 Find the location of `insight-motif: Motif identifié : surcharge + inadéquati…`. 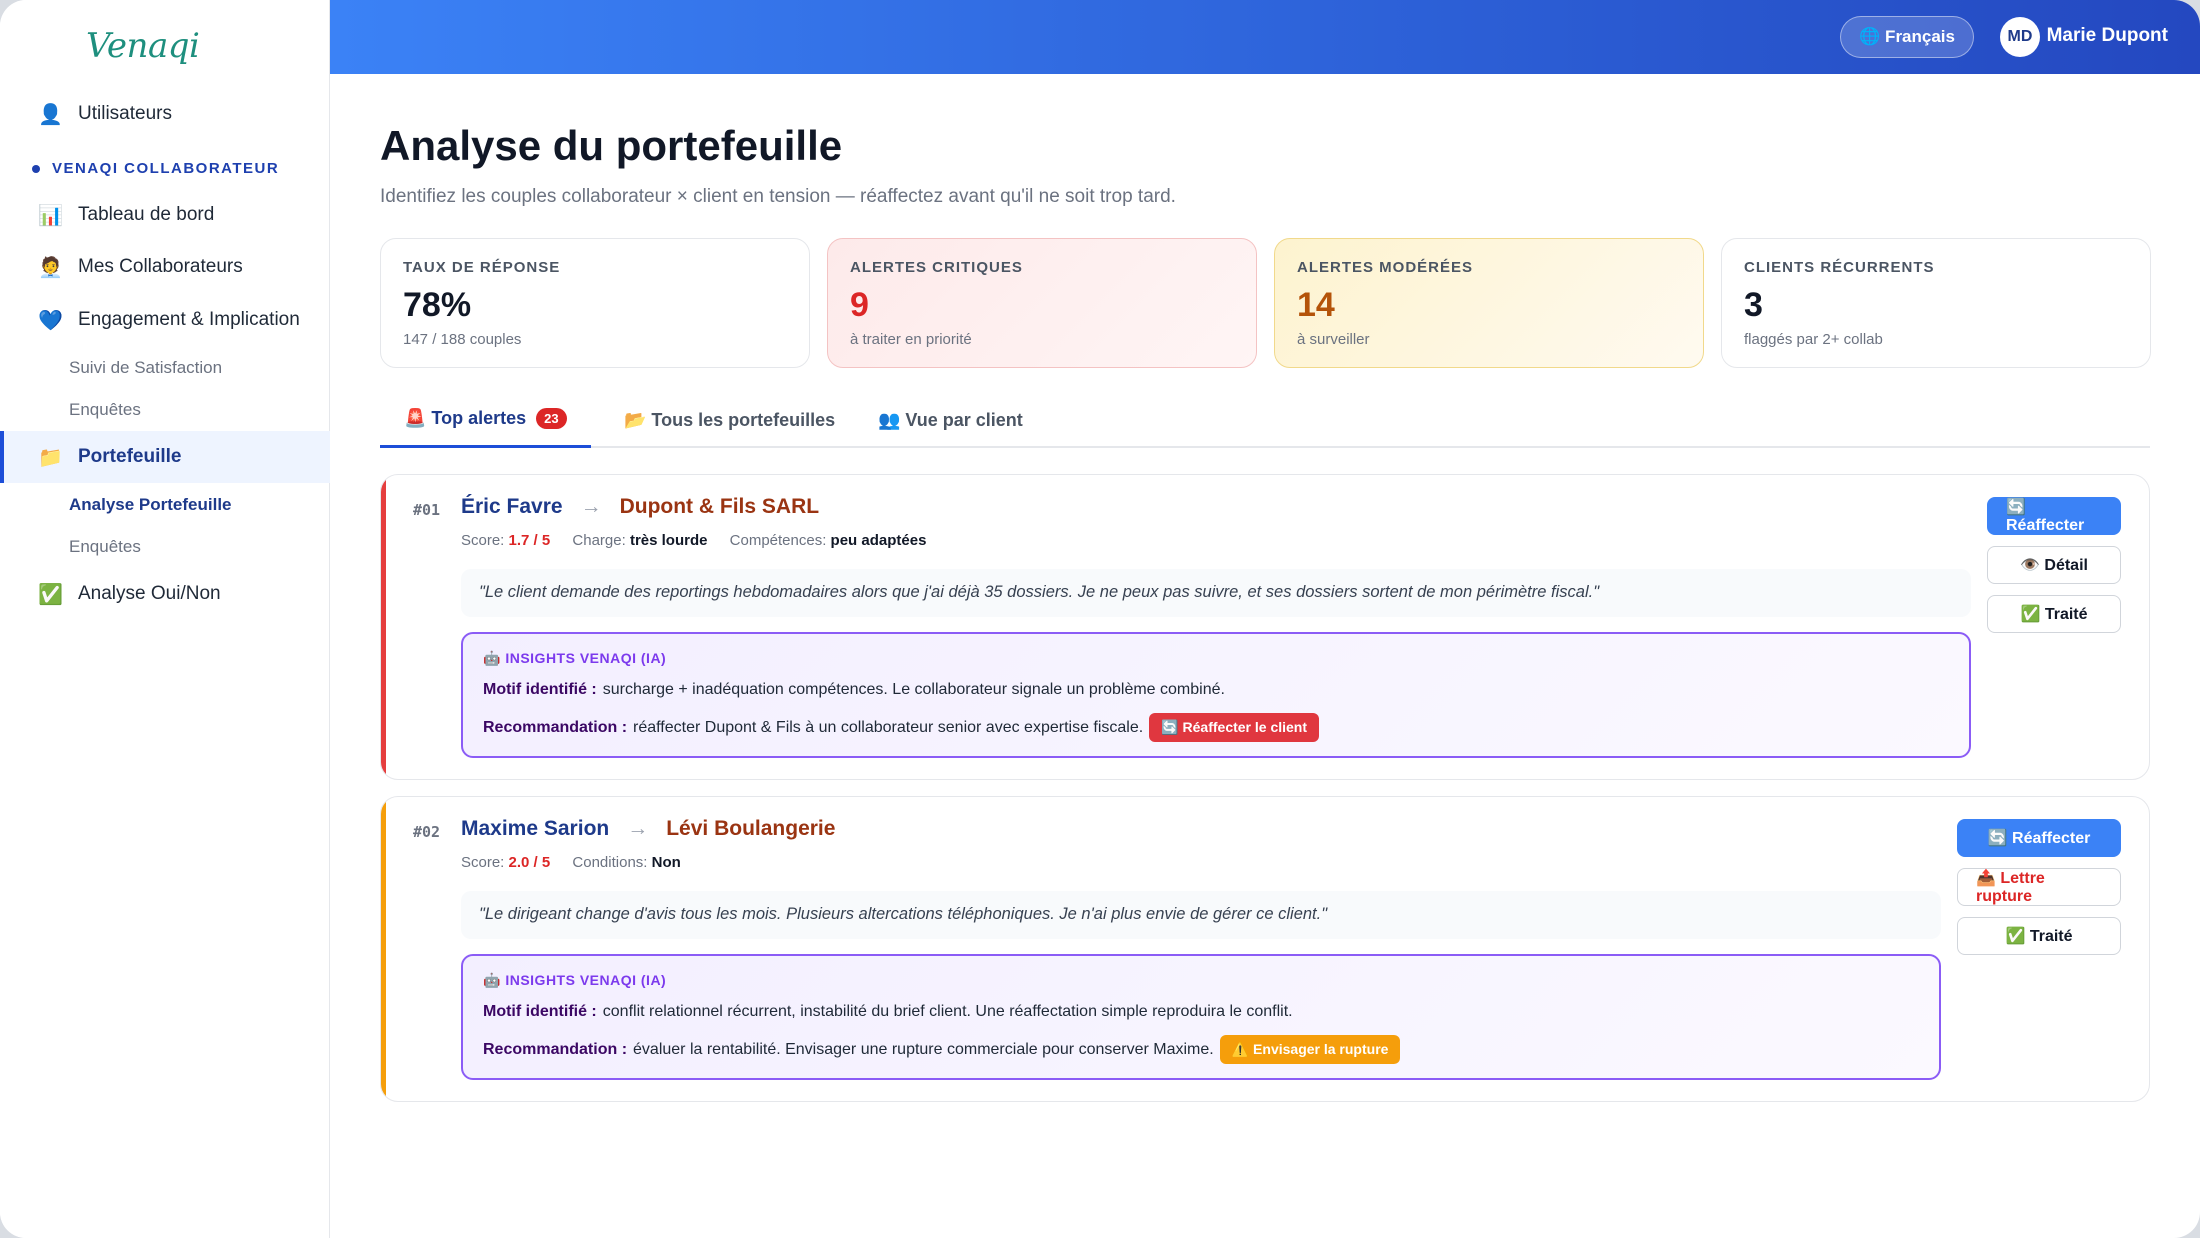

insight-motif: Motif identifié : surcharge + inadéquati… is located at coordinates (854, 689).